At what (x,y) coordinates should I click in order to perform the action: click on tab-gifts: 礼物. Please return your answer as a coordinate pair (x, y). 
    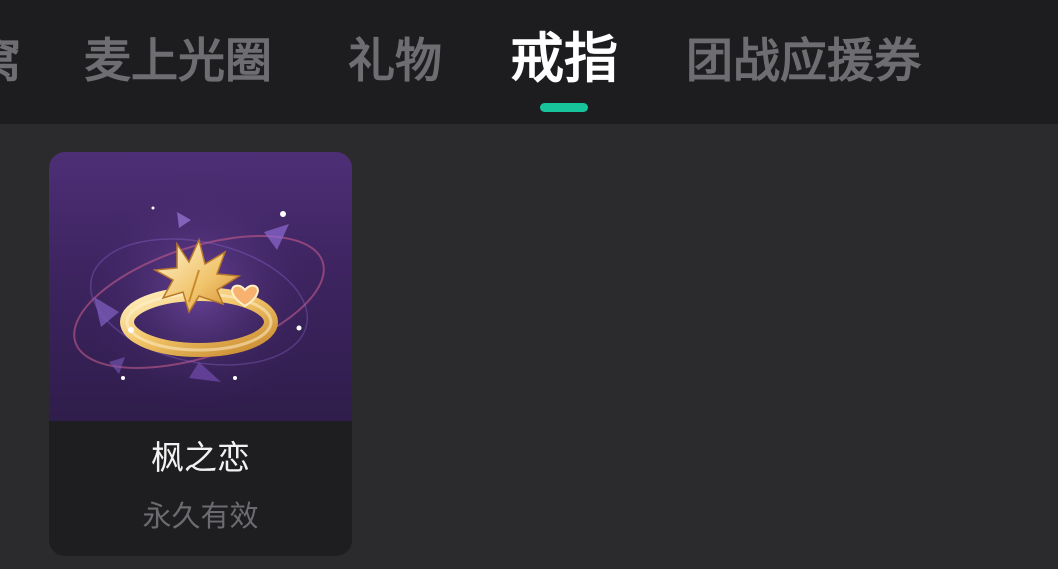
    Looking at the image, I should click on (395, 62).